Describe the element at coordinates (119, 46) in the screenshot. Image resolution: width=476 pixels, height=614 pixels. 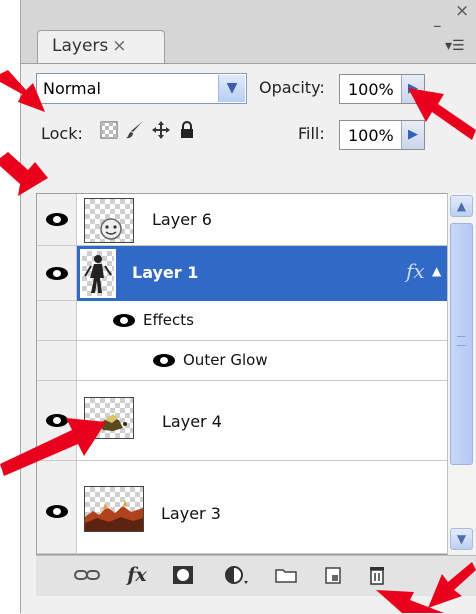
I see `tab-close-icon: ×` at that location.